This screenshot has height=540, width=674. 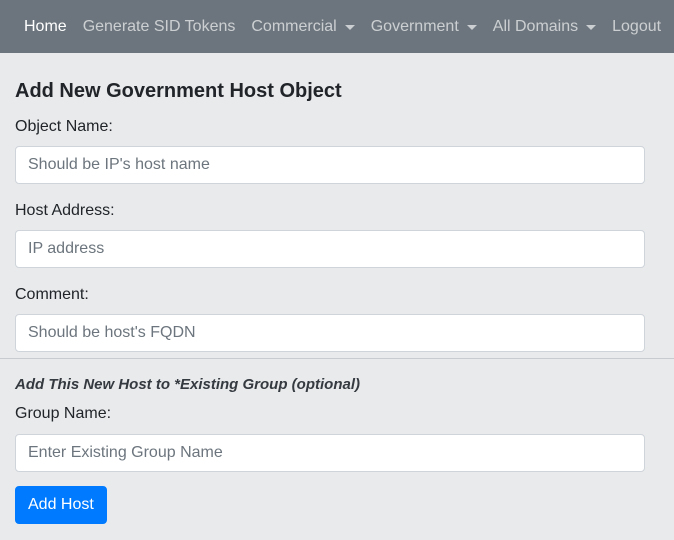 I want to click on nav-generate-sid-tokens-label: Generate SID Tokens, so click(x=159, y=26).